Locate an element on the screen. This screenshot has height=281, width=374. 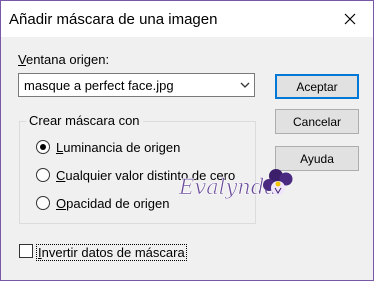
source-label-text: entana origen: is located at coordinates (67, 59).